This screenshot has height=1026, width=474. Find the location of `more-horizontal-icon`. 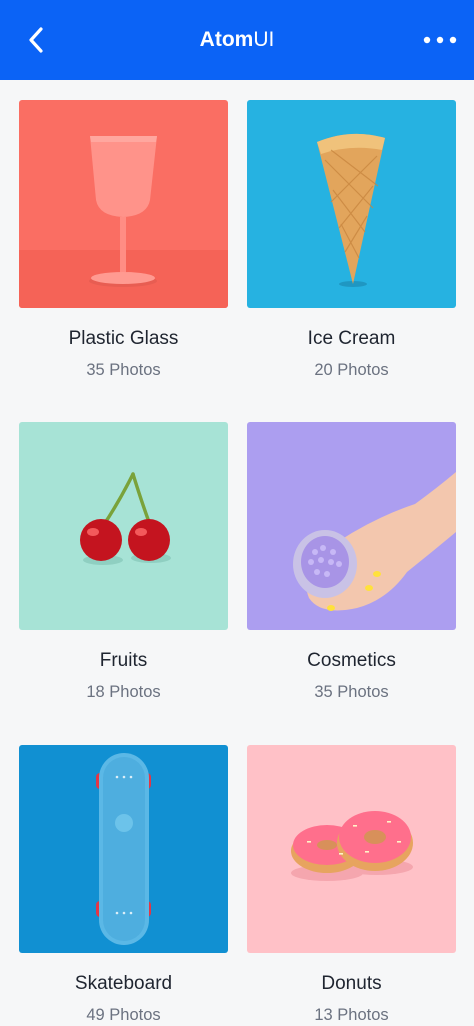

more-horizontal-icon is located at coordinates (440, 40).